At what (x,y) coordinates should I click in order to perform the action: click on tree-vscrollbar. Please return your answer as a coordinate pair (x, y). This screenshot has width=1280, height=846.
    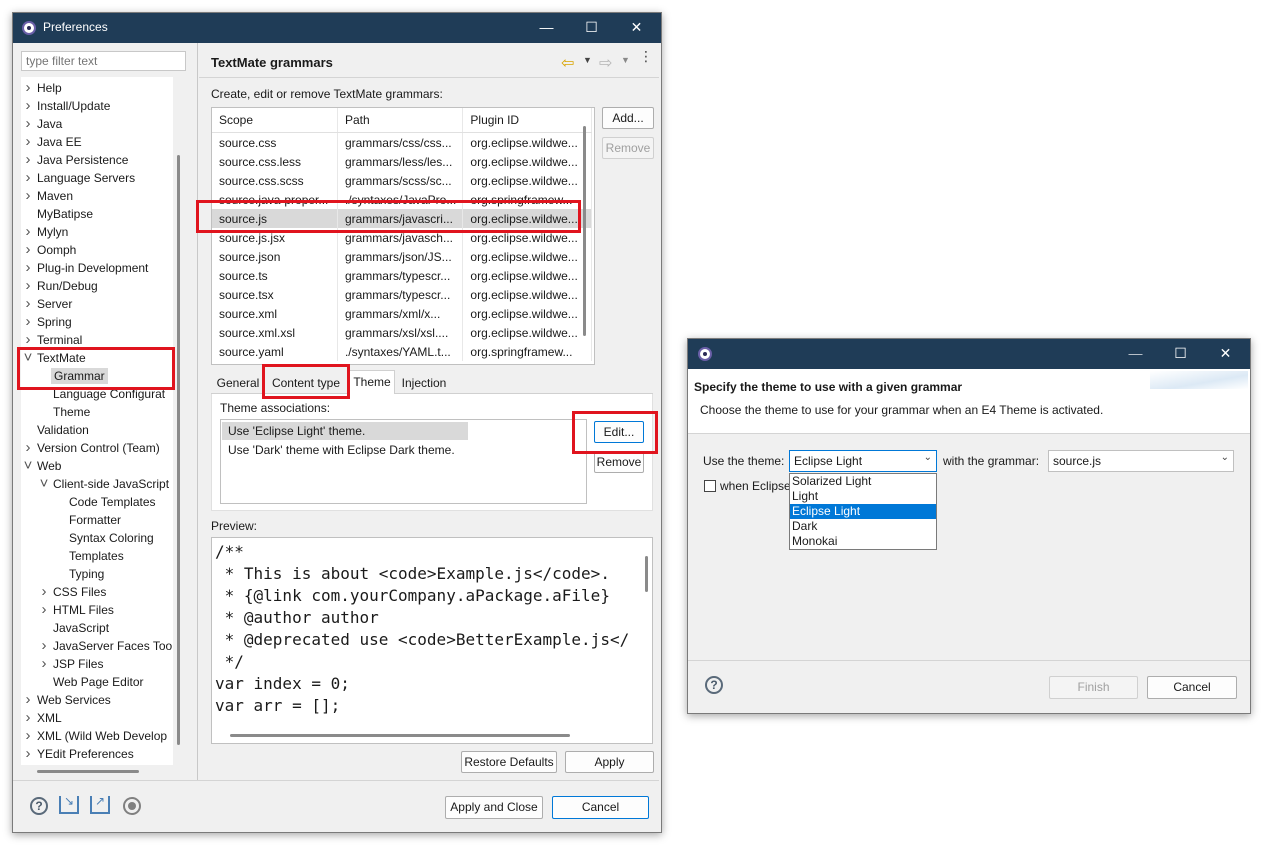
    Looking at the image, I should click on (178, 450).